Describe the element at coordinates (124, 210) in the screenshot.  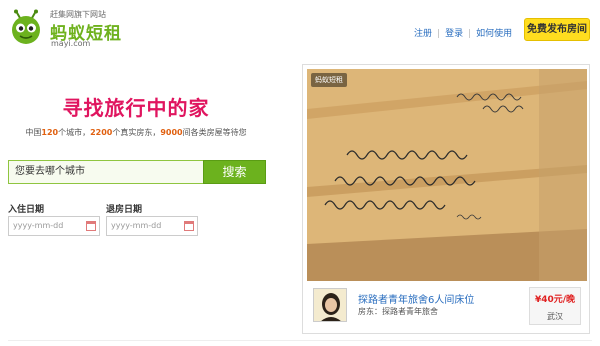
I see `checkout-label: 退房日期` at that location.